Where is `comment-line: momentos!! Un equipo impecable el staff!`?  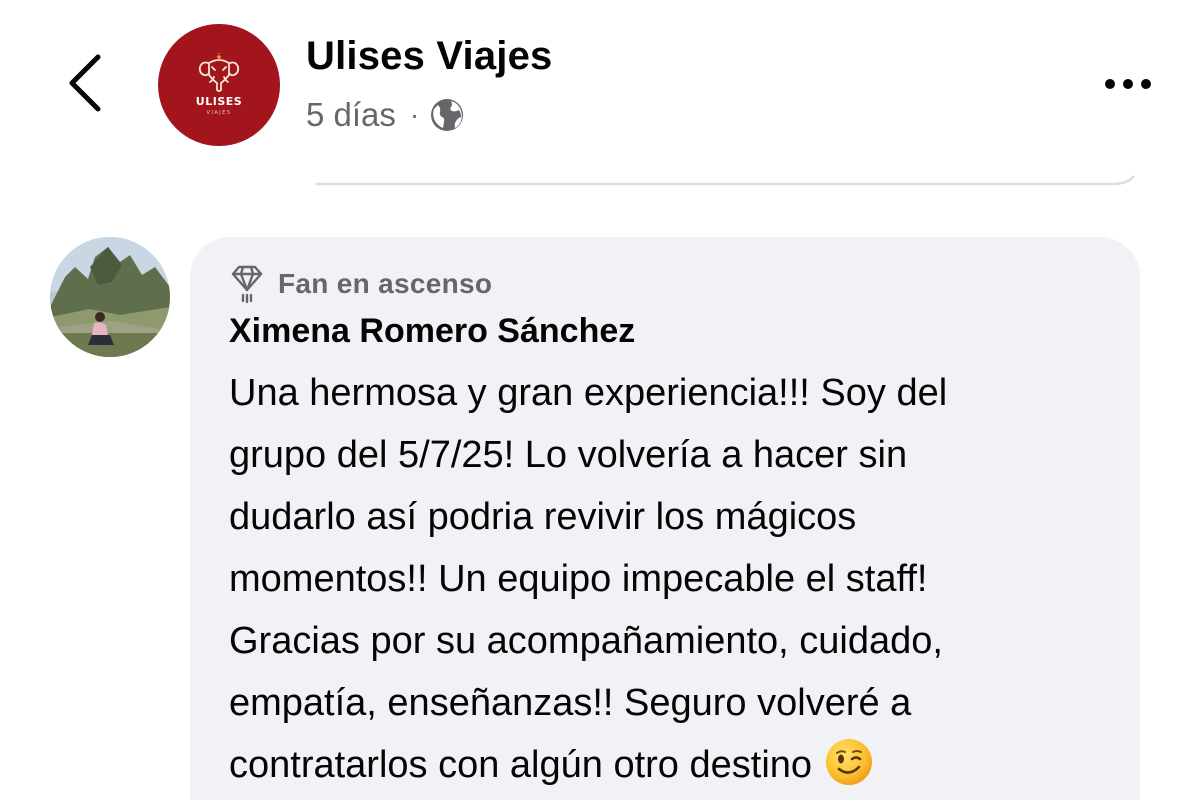 comment-line: momentos!! Un equipo impecable el staff! is located at coordinates (578, 579).